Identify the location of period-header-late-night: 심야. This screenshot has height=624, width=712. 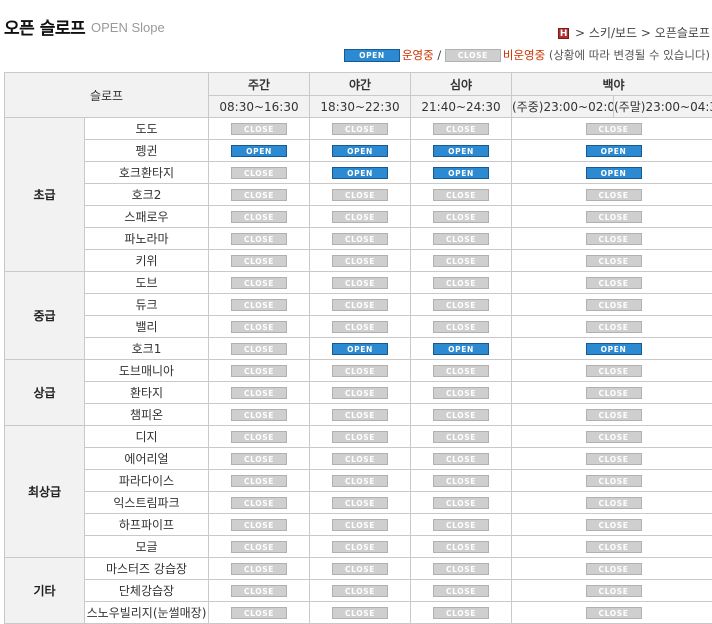
(461, 84).